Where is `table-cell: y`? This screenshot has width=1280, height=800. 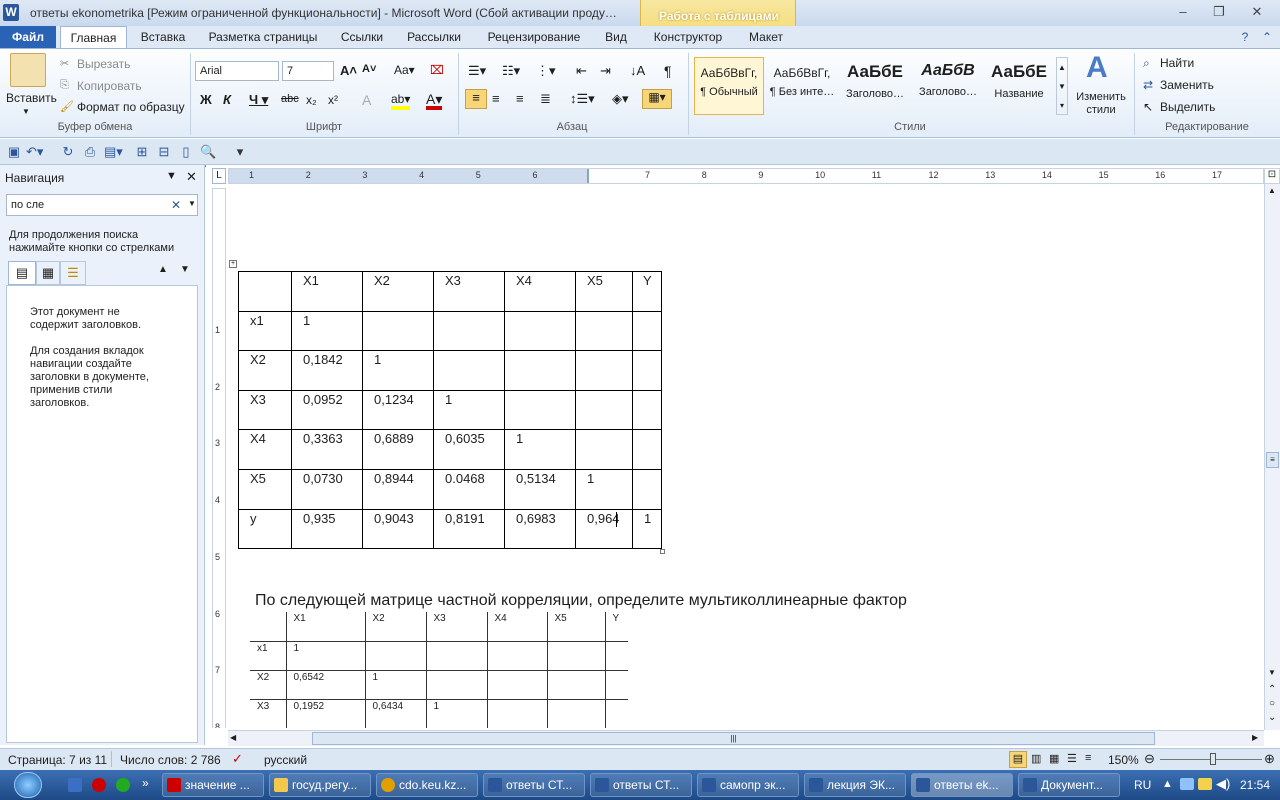
table-cell: y is located at coordinates (265, 529).